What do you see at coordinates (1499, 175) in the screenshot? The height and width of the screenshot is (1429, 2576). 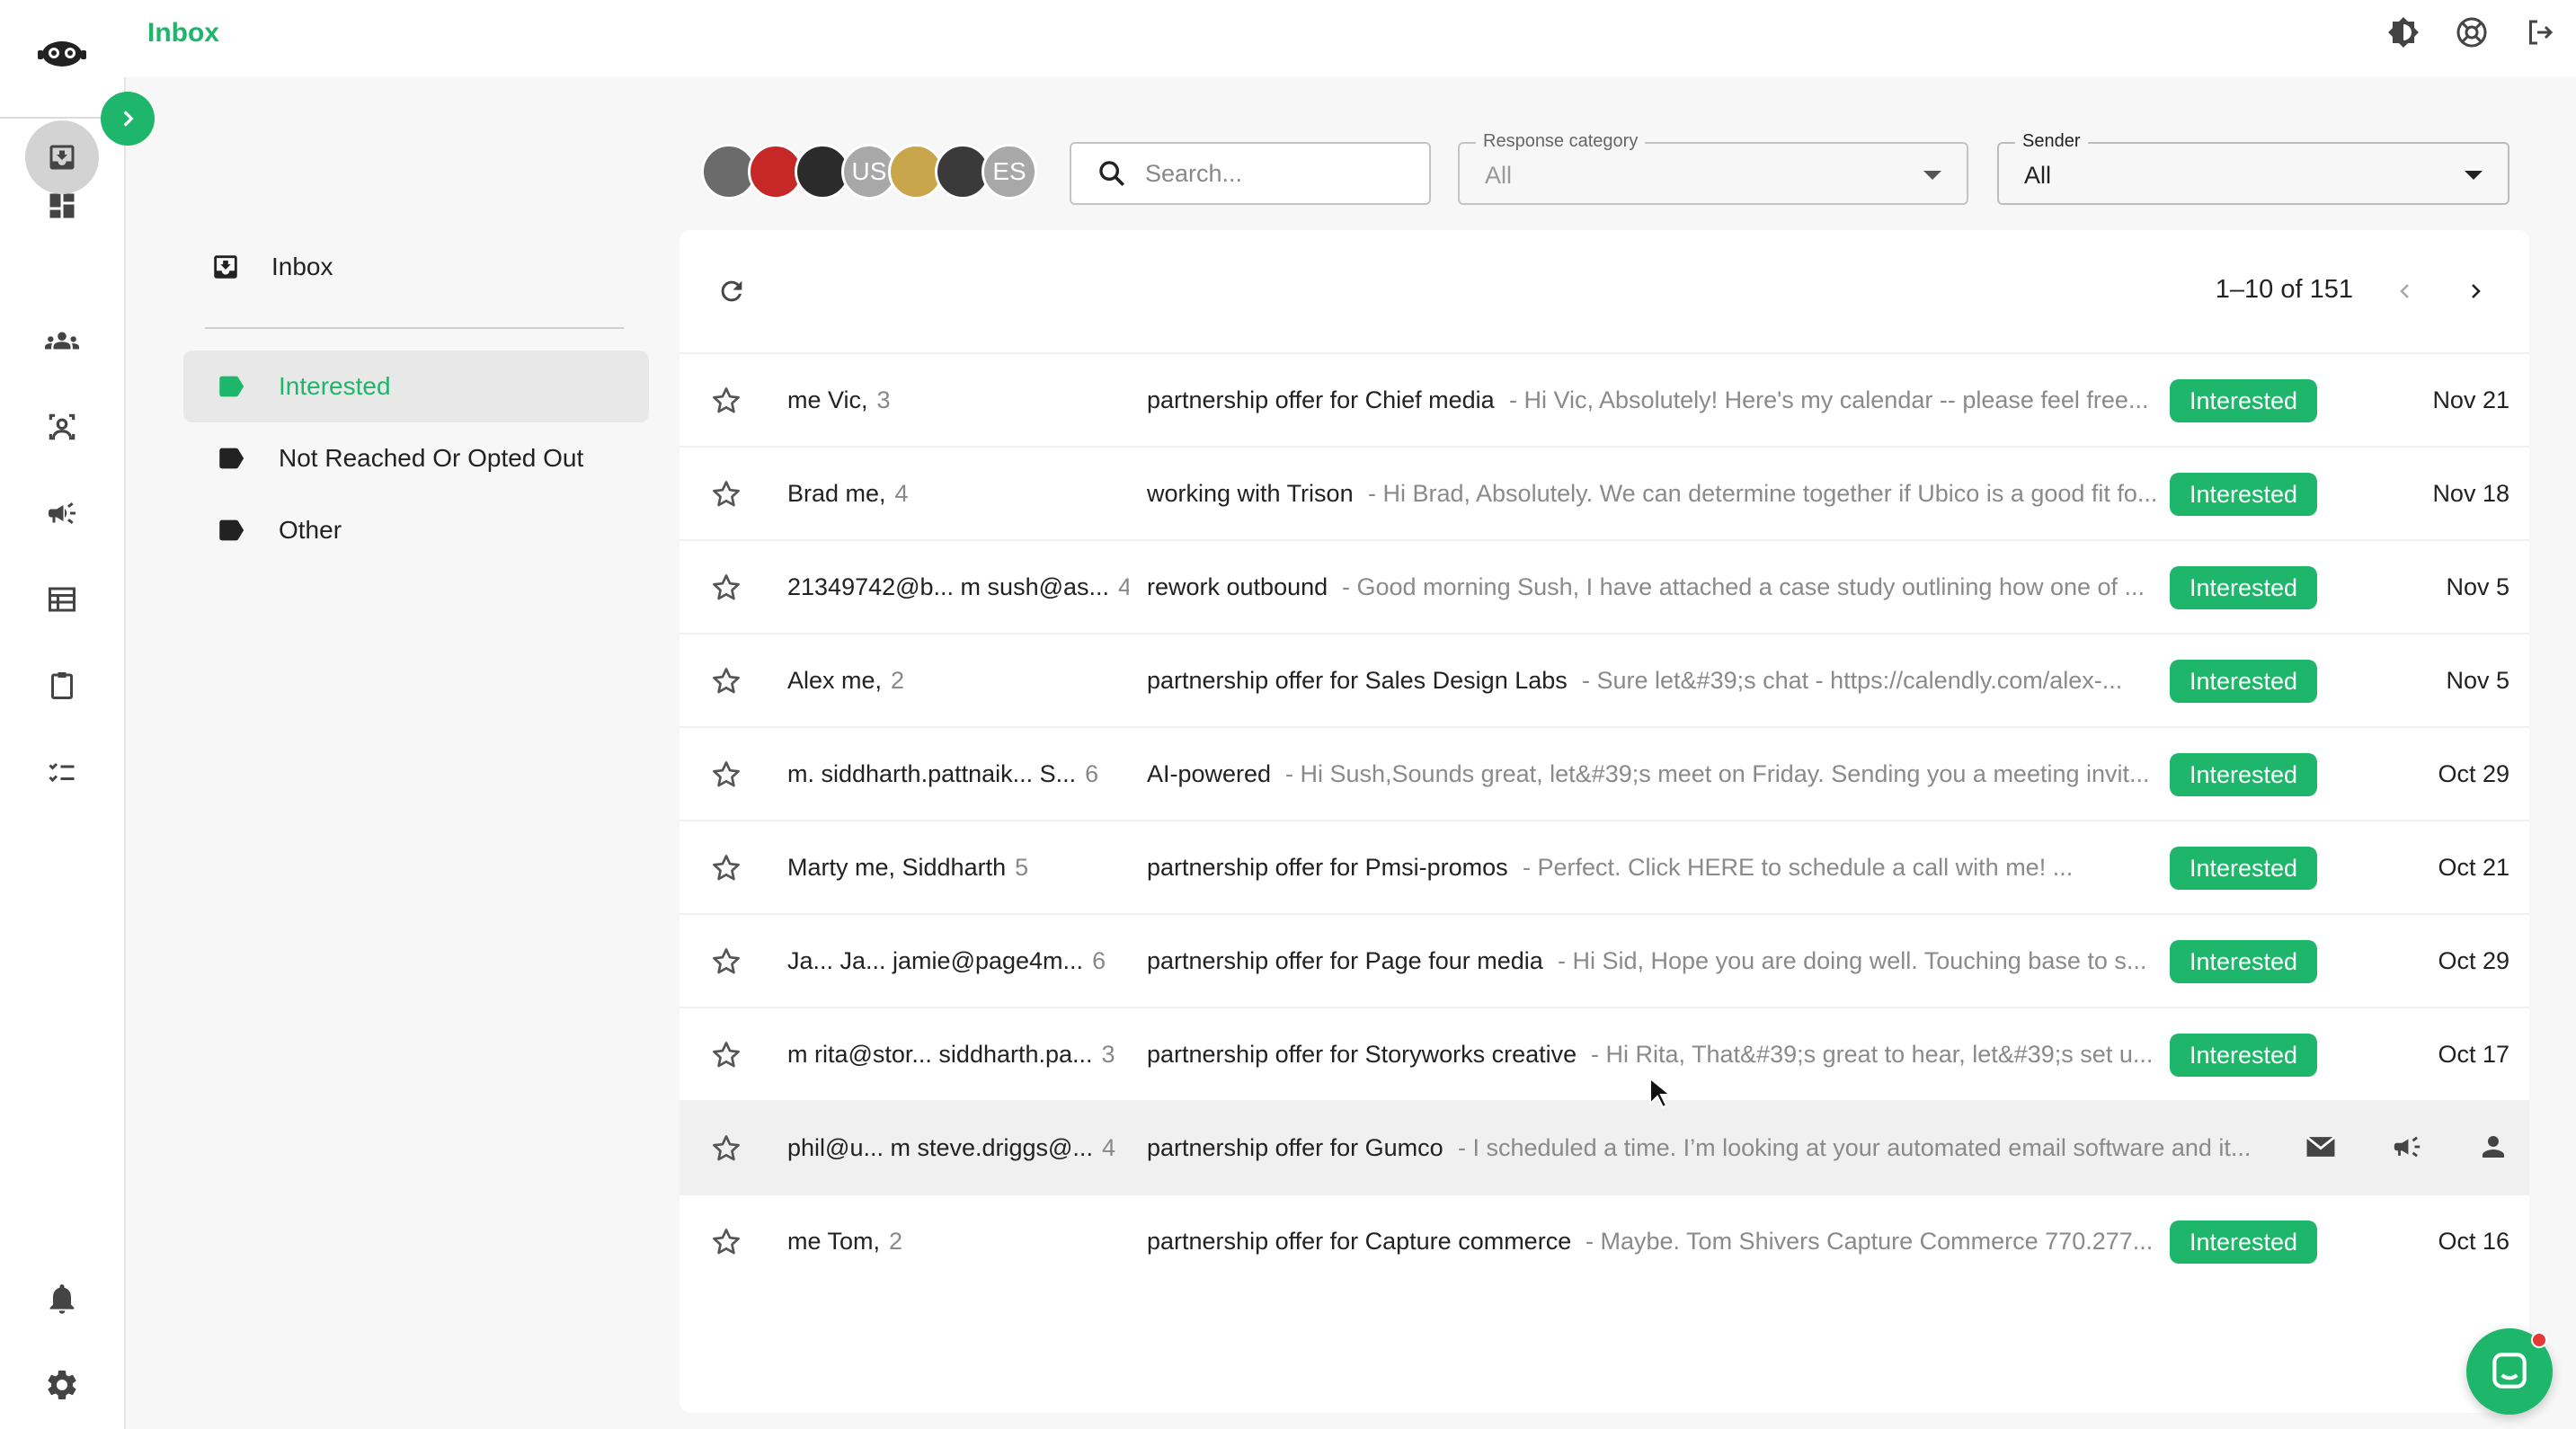 I see `response-category-value: All` at bounding box center [1499, 175].